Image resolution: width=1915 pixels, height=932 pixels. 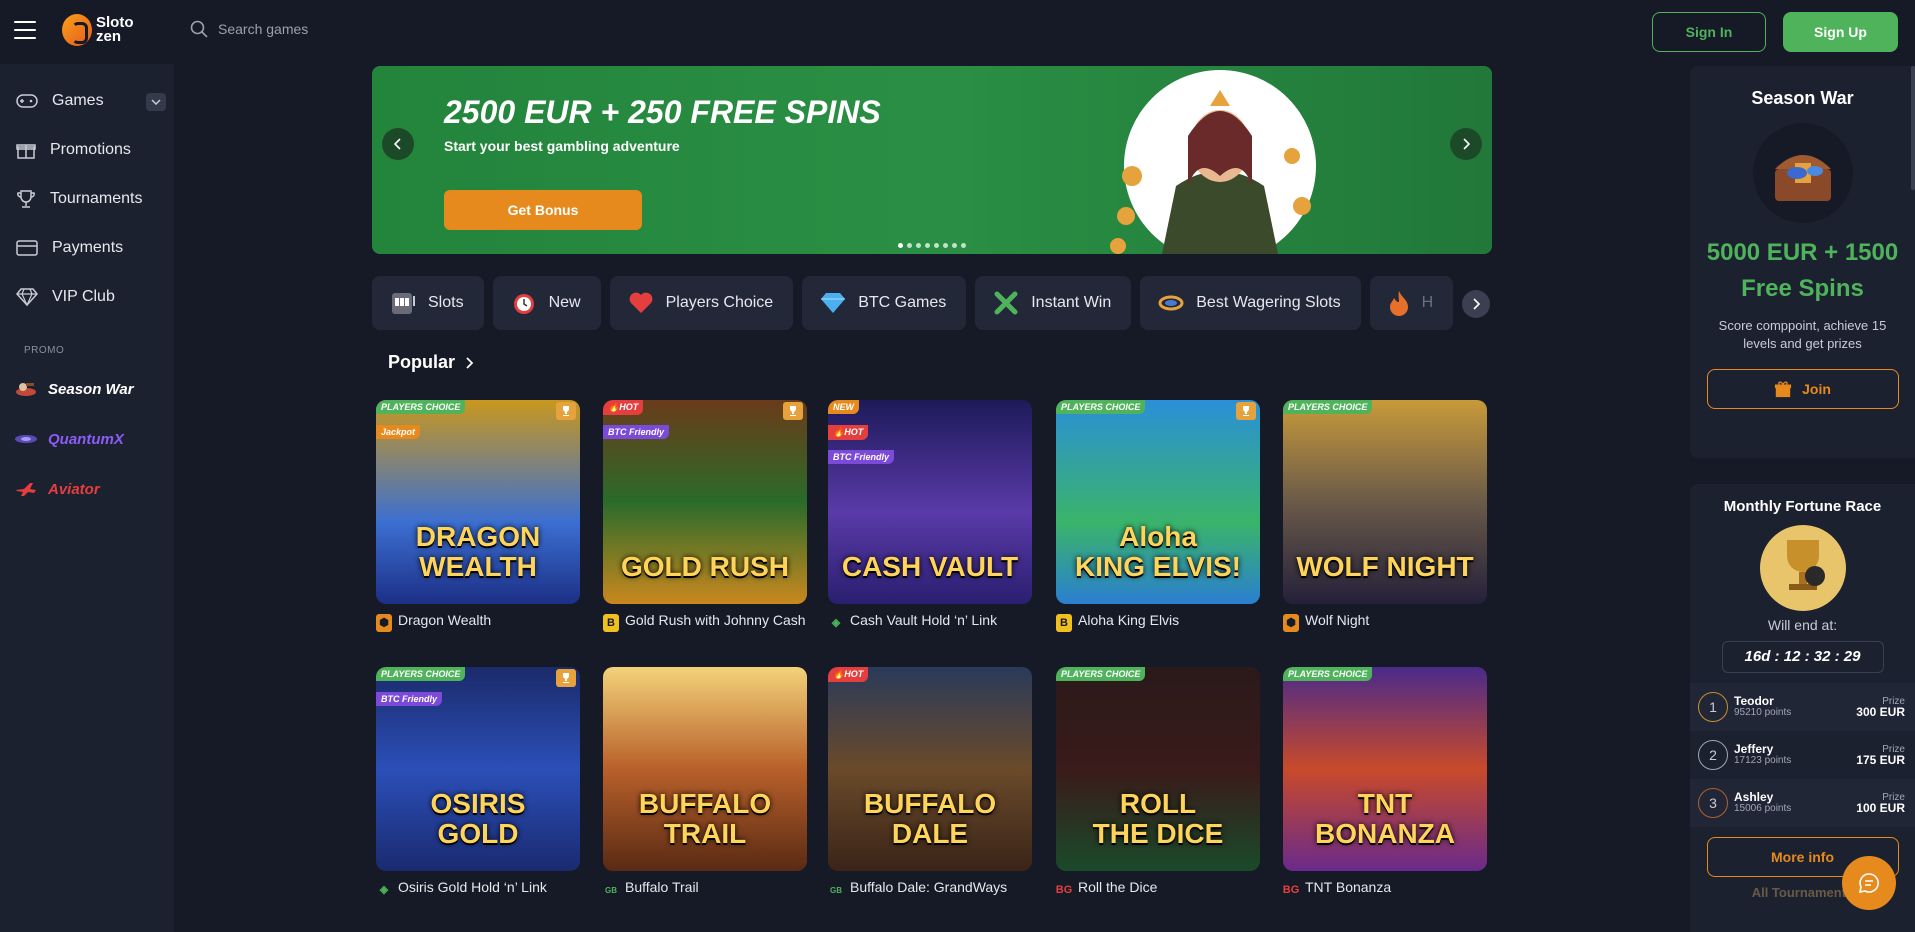 What do you see at coordinates (662, 887) in the screenshot?
I see `game-name: Buffalo Trail` at bounding box center [662, 887].